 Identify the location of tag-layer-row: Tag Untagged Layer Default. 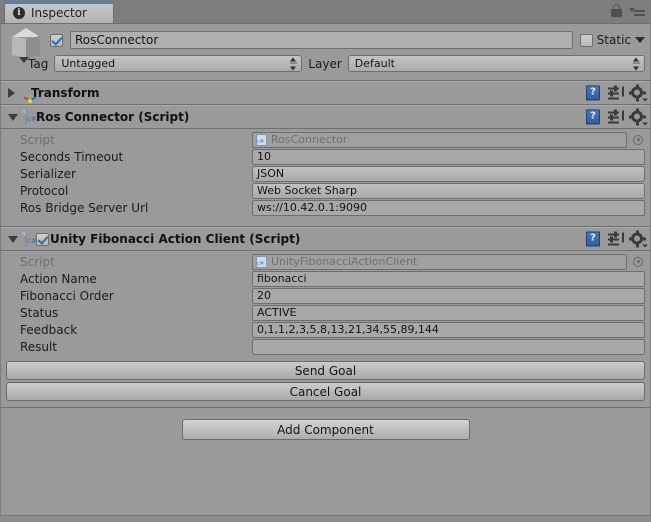
(336, 63).